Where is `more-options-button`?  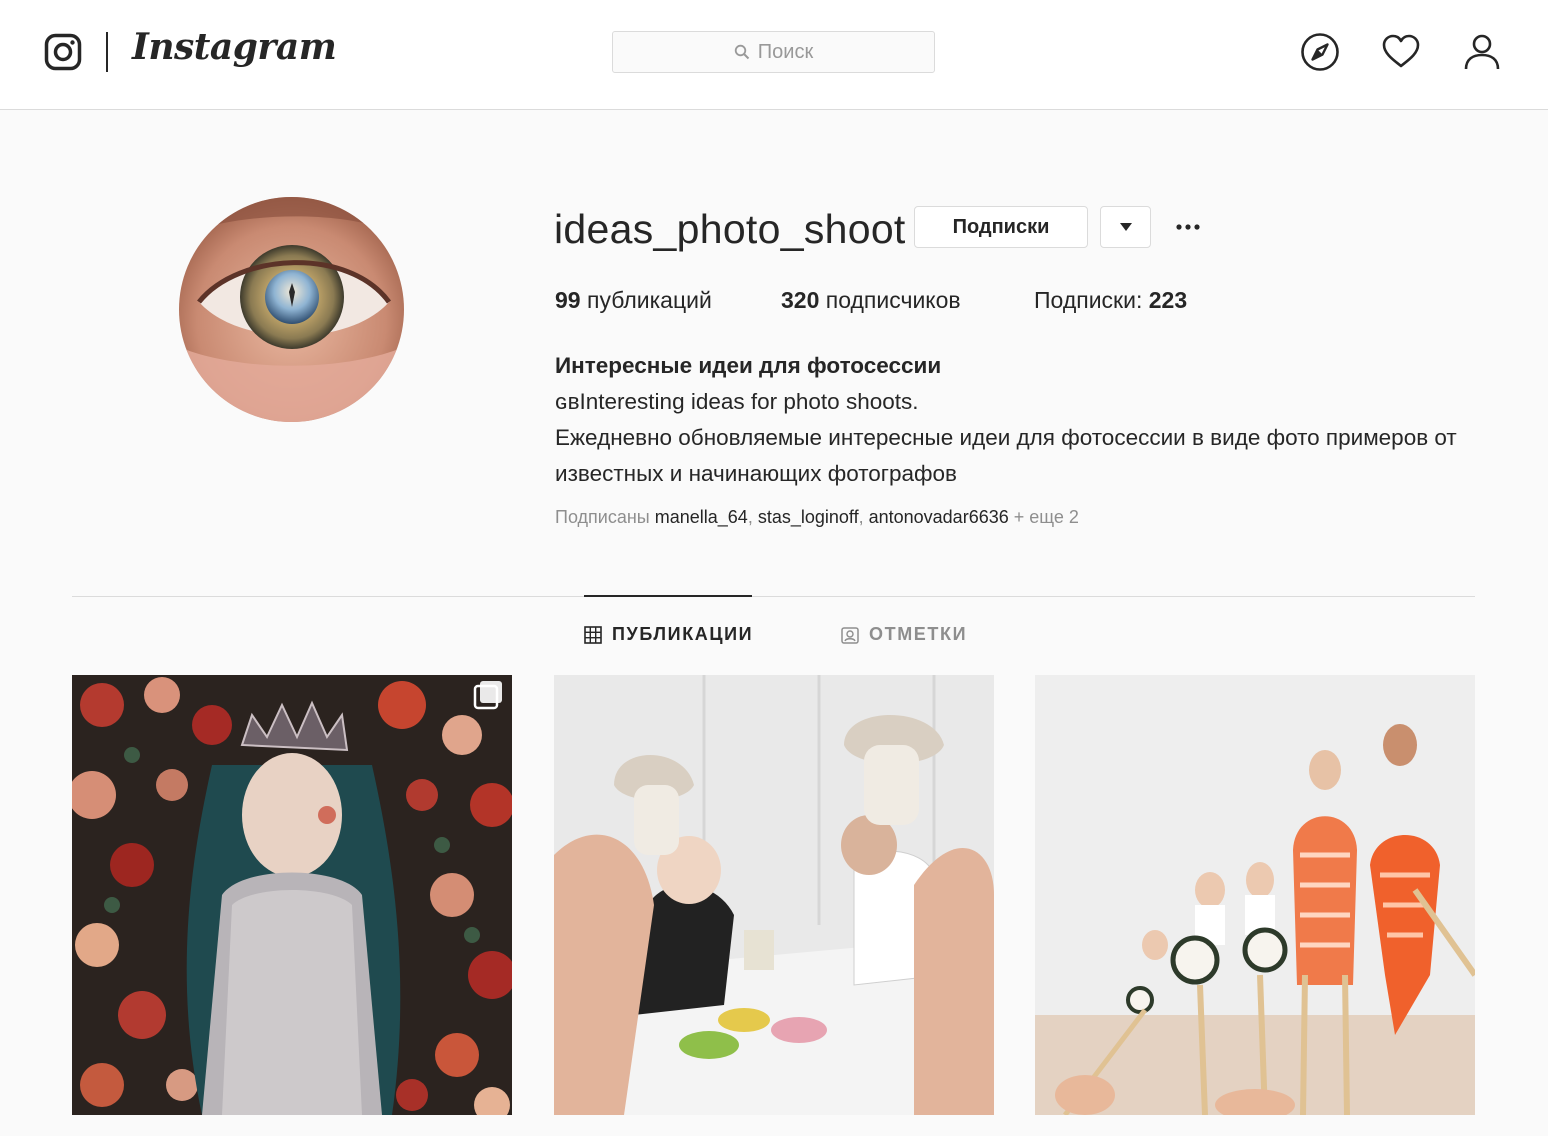
more-options-button is located at coordinates (1188, 227).